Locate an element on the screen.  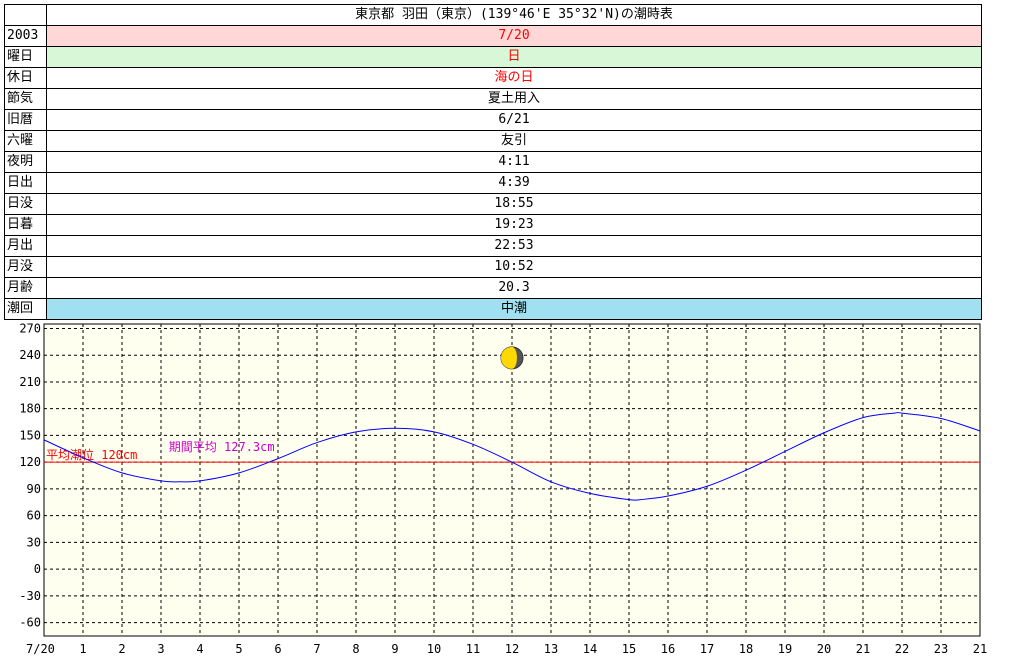
row-label: 節気 is located at coordinates (25, 99).